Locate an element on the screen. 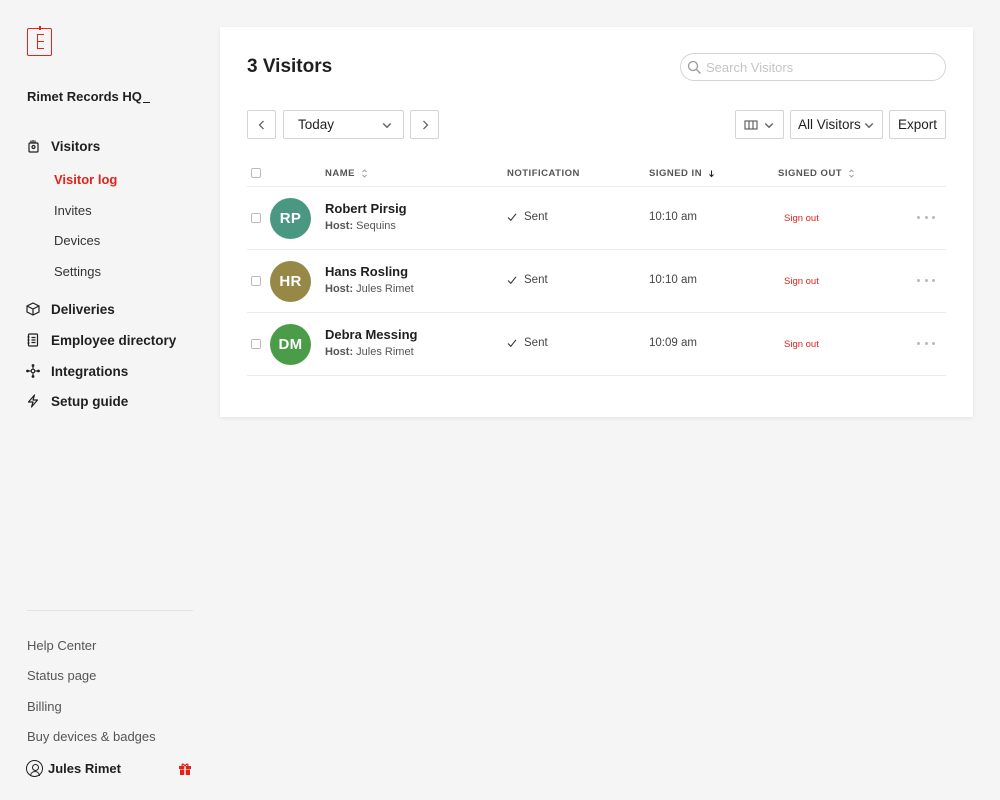 This screenshot has width=1000, height=800. sidebar-item-label: Integrations is located at coordinates (90, 371).